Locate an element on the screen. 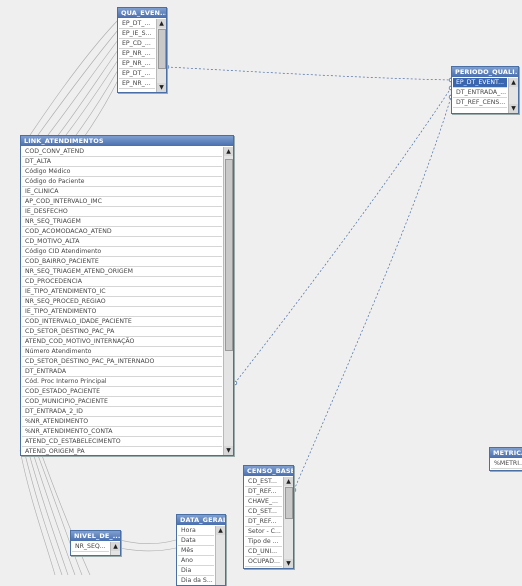 This screenshot has width=522, height=586. field-row: Código CID Atendimento is located at coordinates (122, 252).